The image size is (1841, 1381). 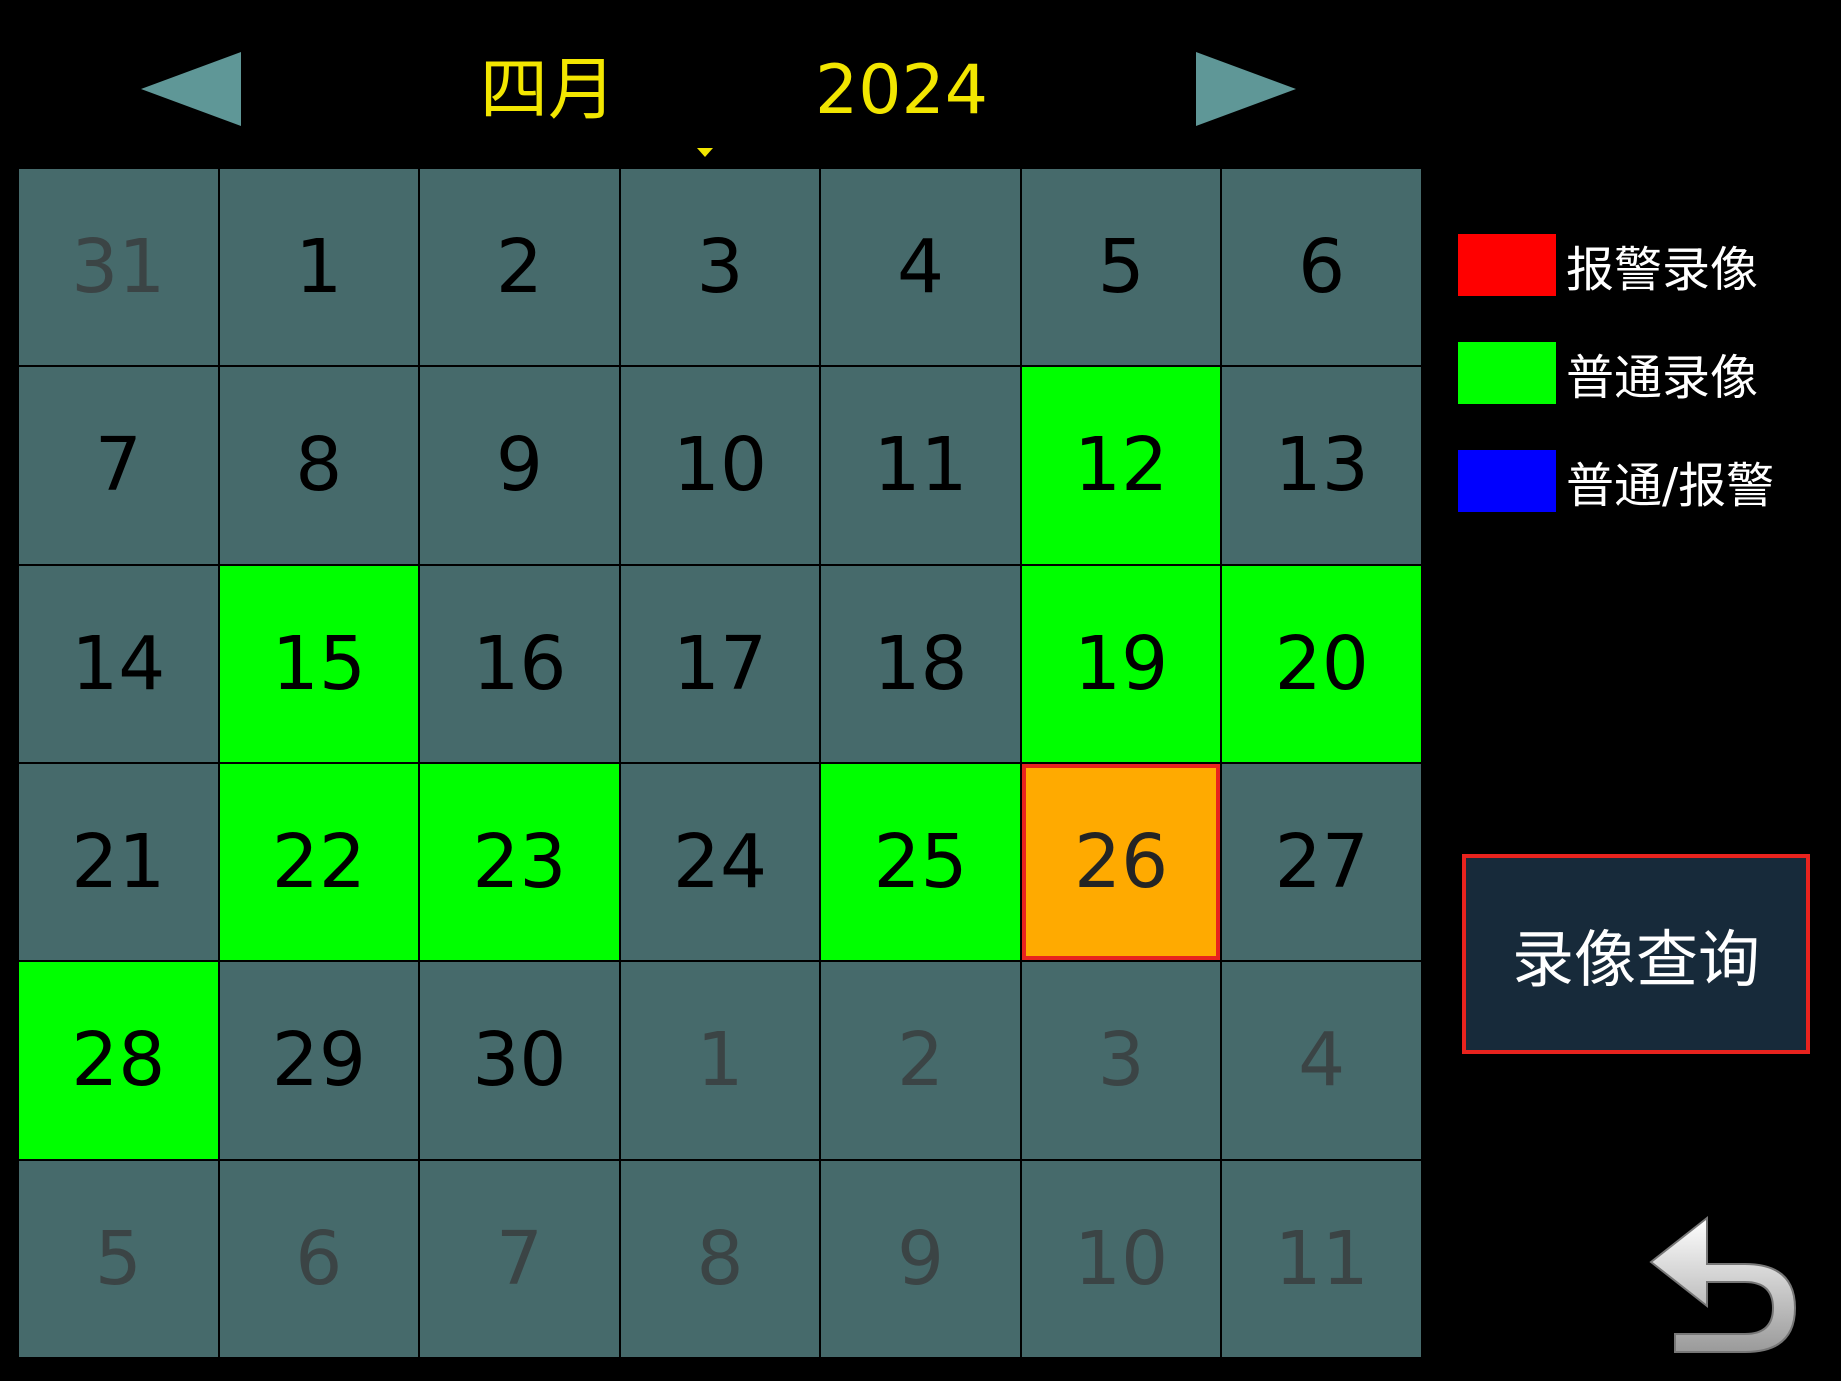 What do you see at coordinates (118, 1060) in the screenshot?
I see `calendar-day: 28` at bounding box center [118, 1060].